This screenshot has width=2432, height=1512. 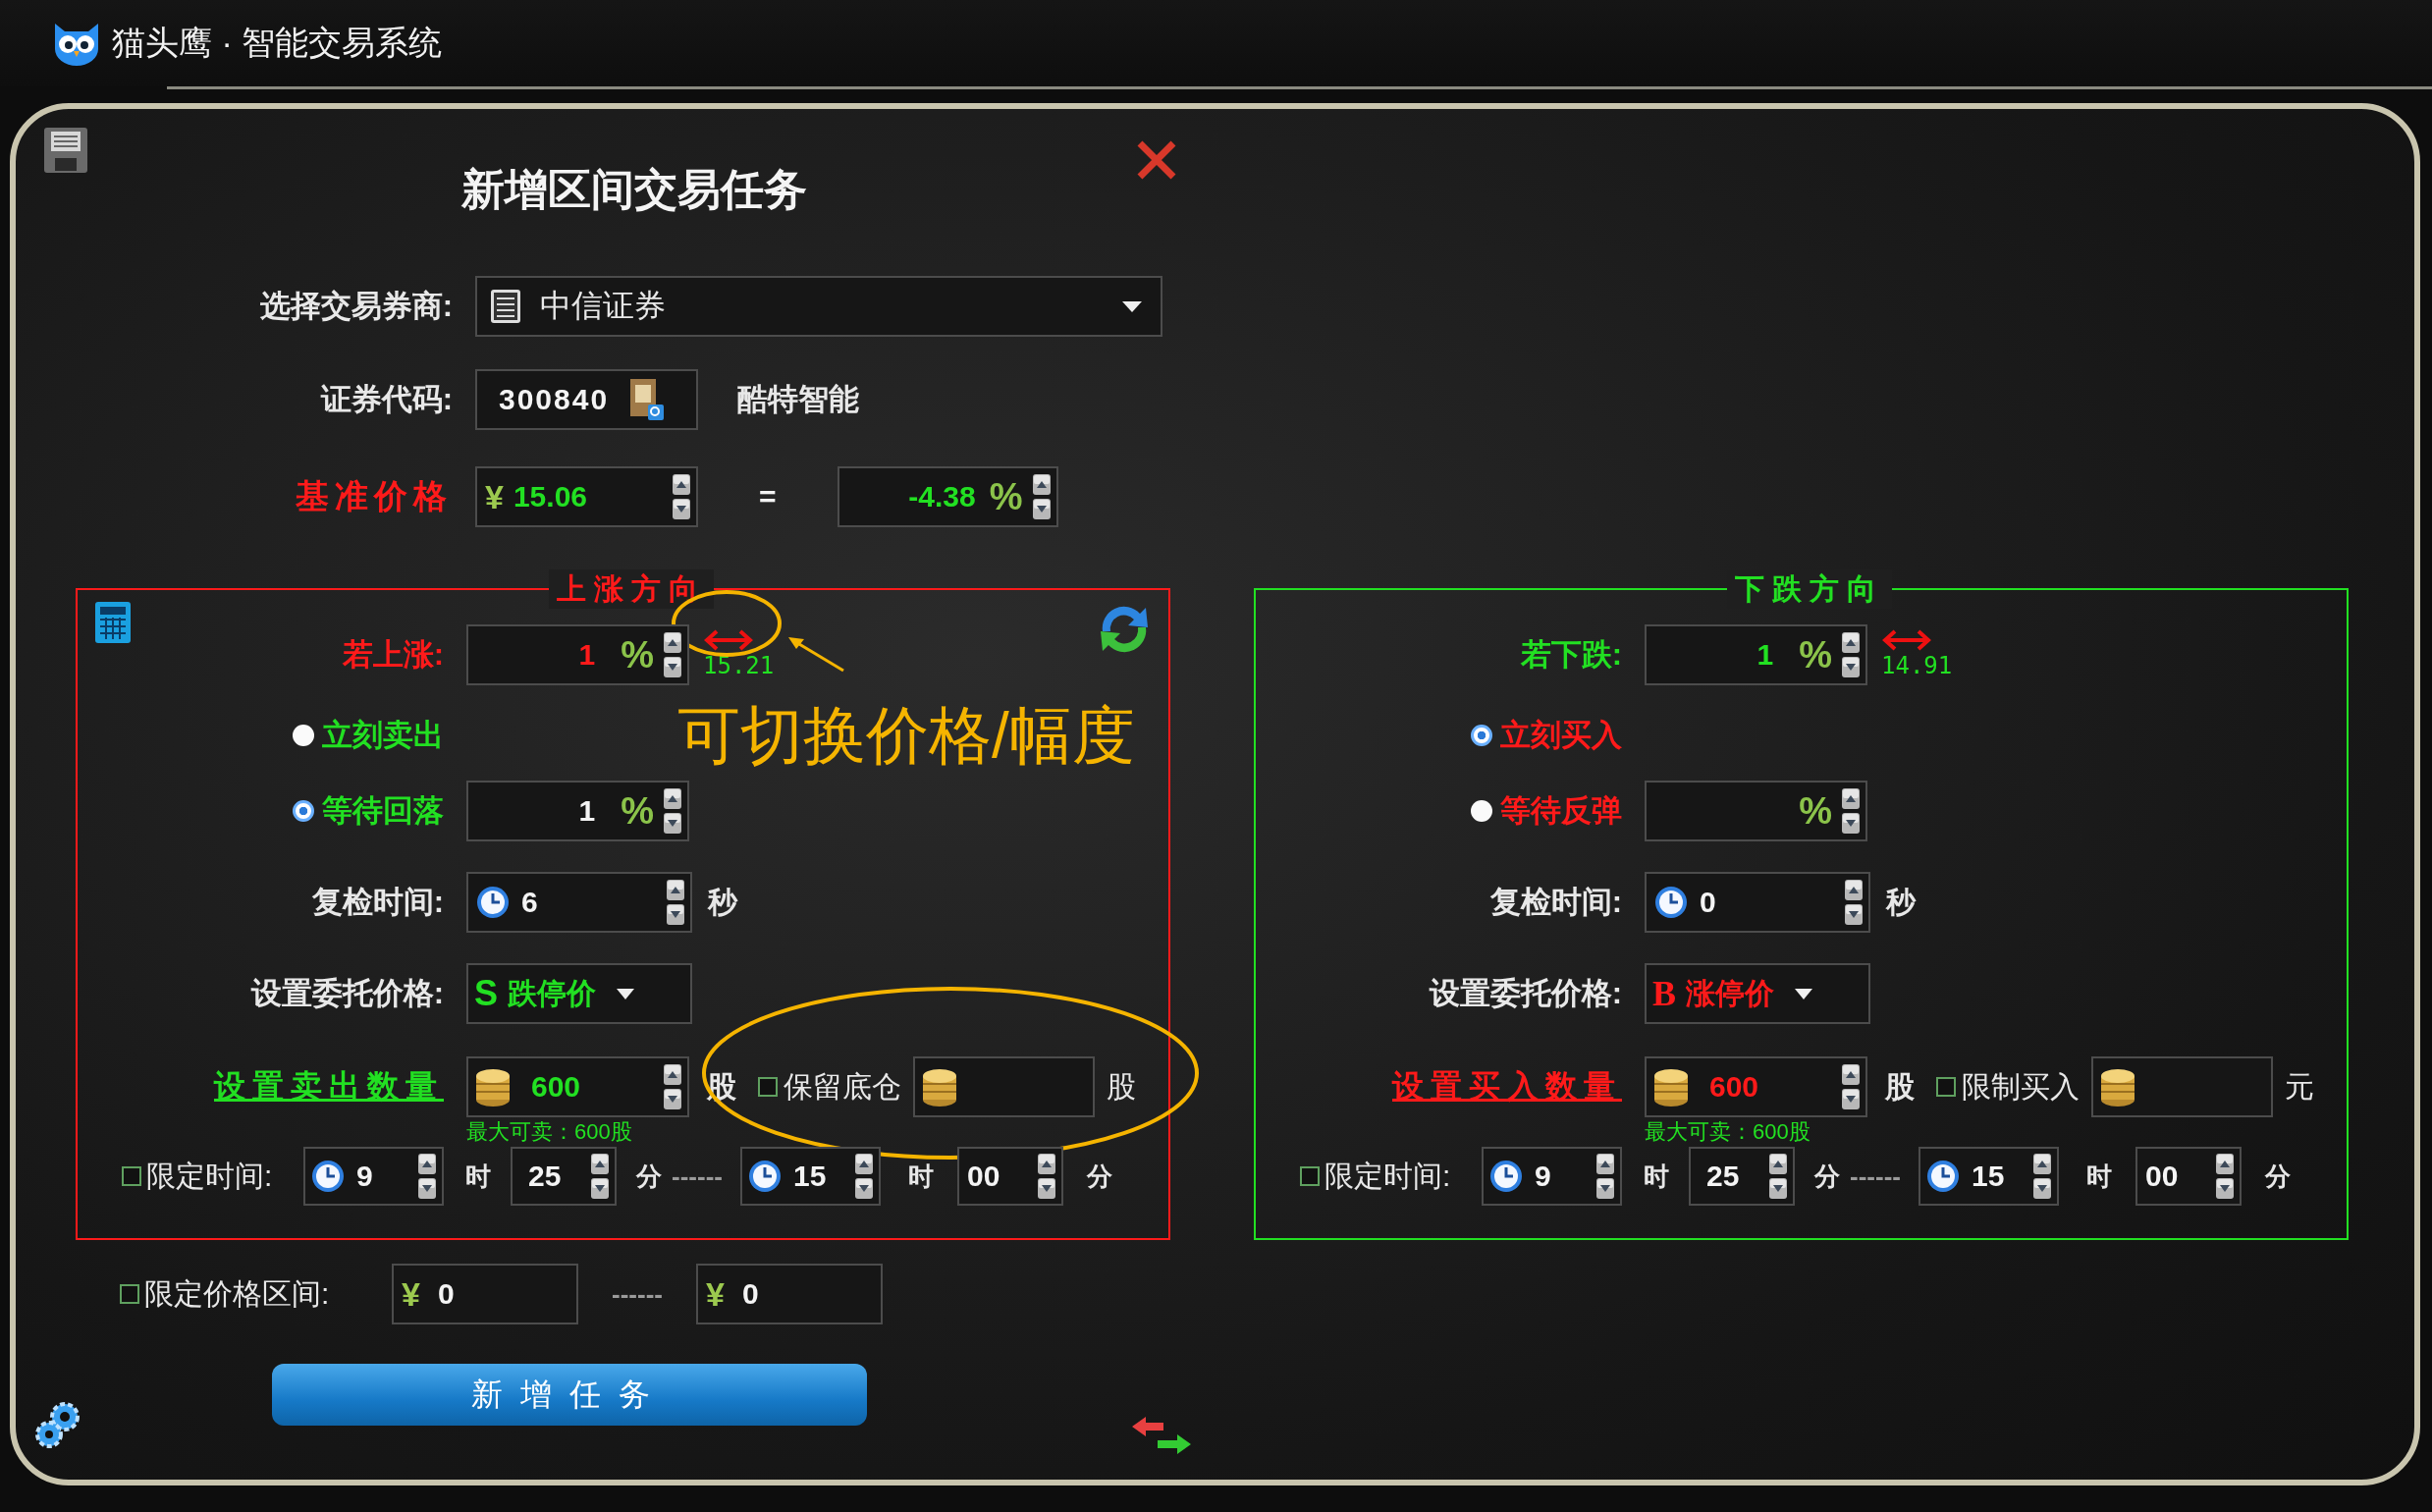 I want to click on checkbox-label: 保留底仓, so click(x=843, y=1086).